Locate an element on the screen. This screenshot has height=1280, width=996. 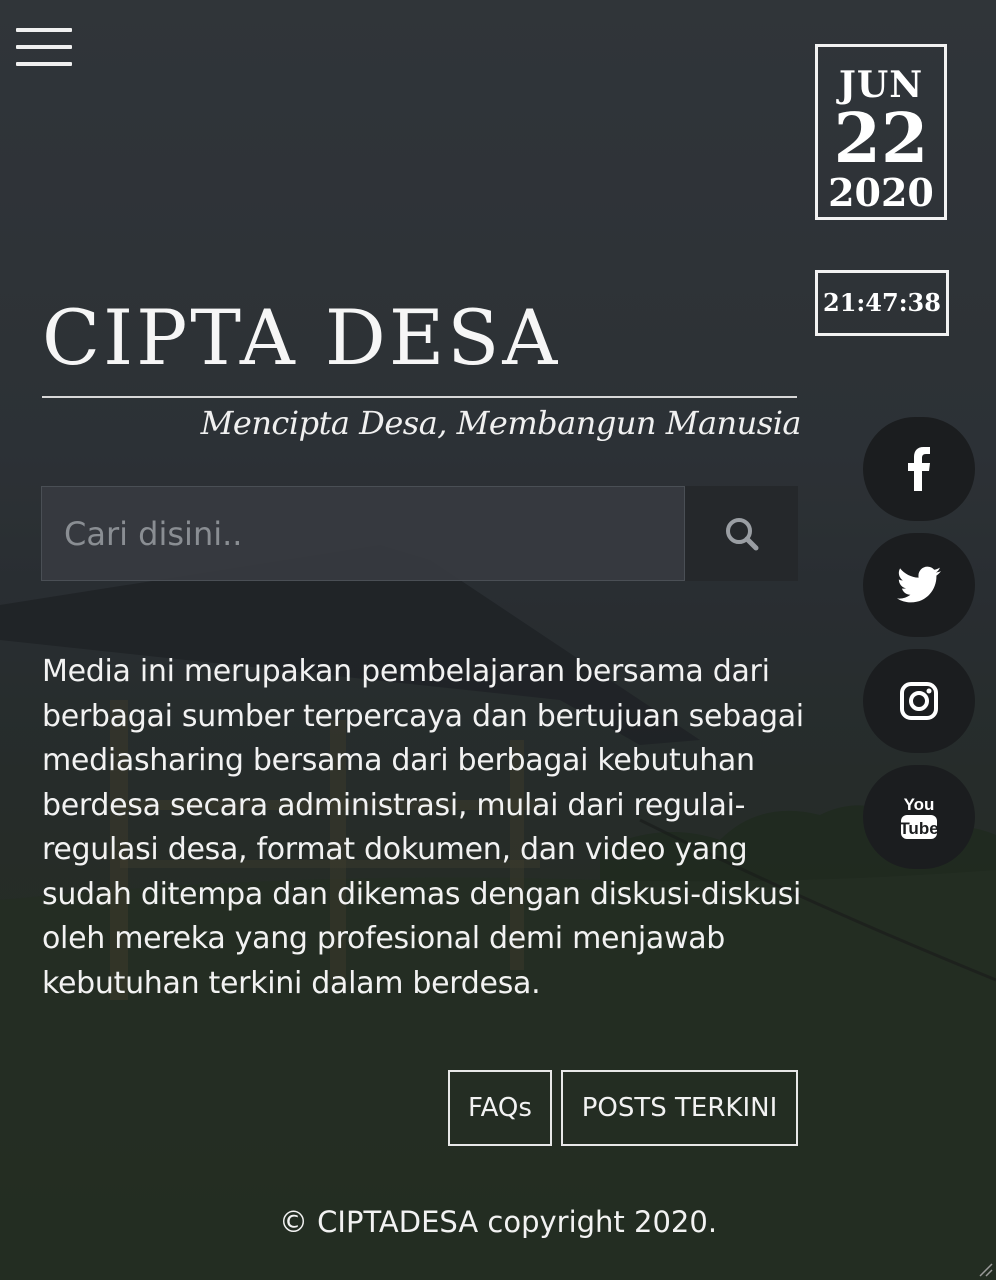
youtube-icon: You Tube is located at coordinates (919, 817).